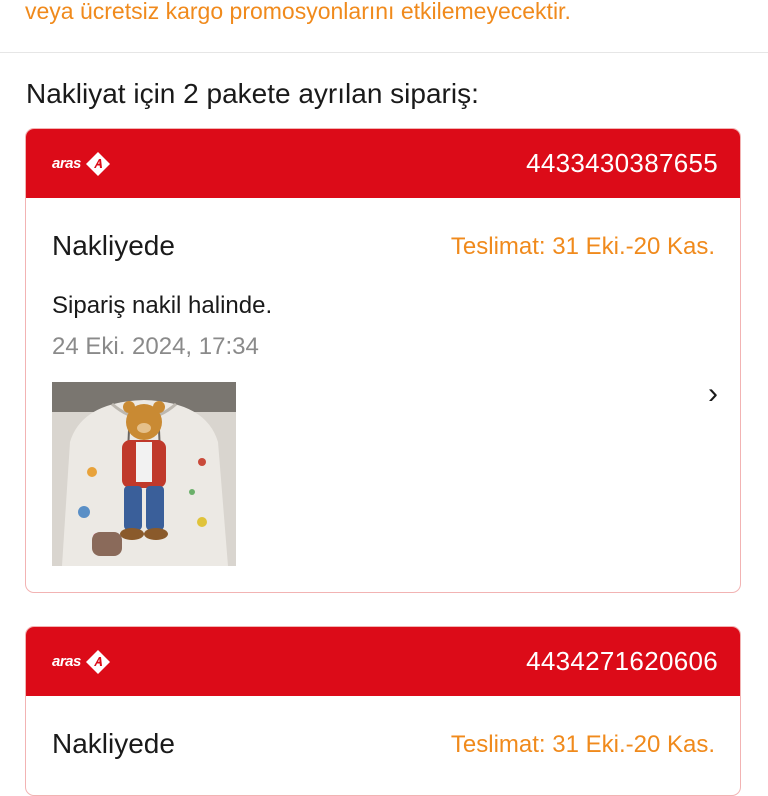 This screenshot has width=768, height=796. What do you see at coordinates (162, 305) in the screenshot?
I see `status-message: Sipariş nakil halinde.` at bounding box center [162, 305].